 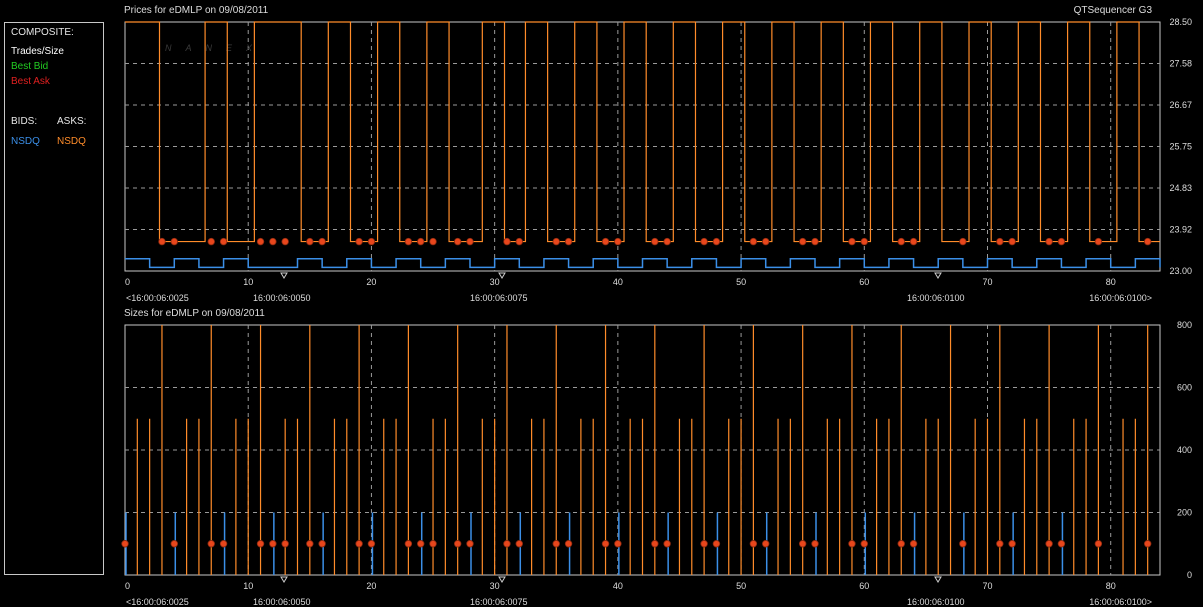 What do you see at coordinates (1180, 188) in the screenshot?
I see `y-tick-label: 24.83` at bounding box center [1180, 188].